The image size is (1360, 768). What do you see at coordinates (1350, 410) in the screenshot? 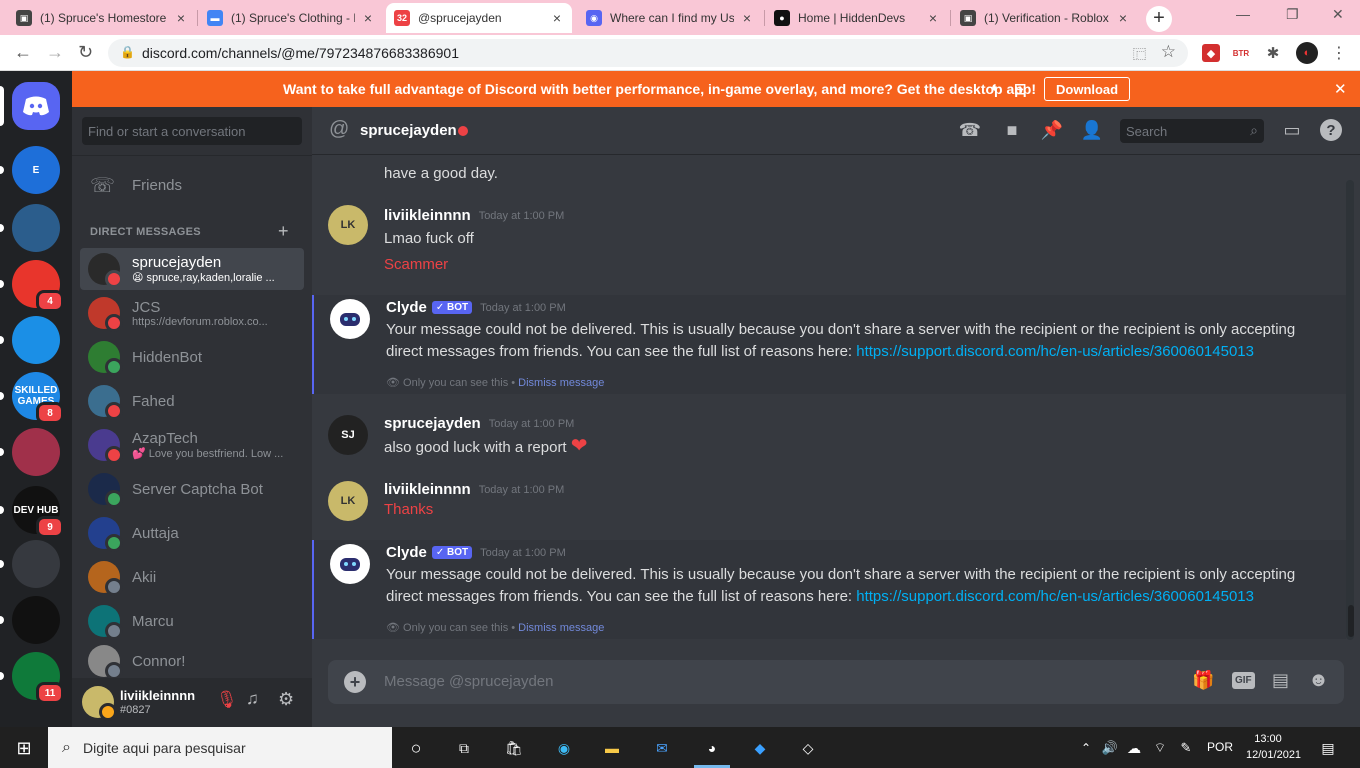
I see `scrollbar-track` at bounding box center [1350, 410].